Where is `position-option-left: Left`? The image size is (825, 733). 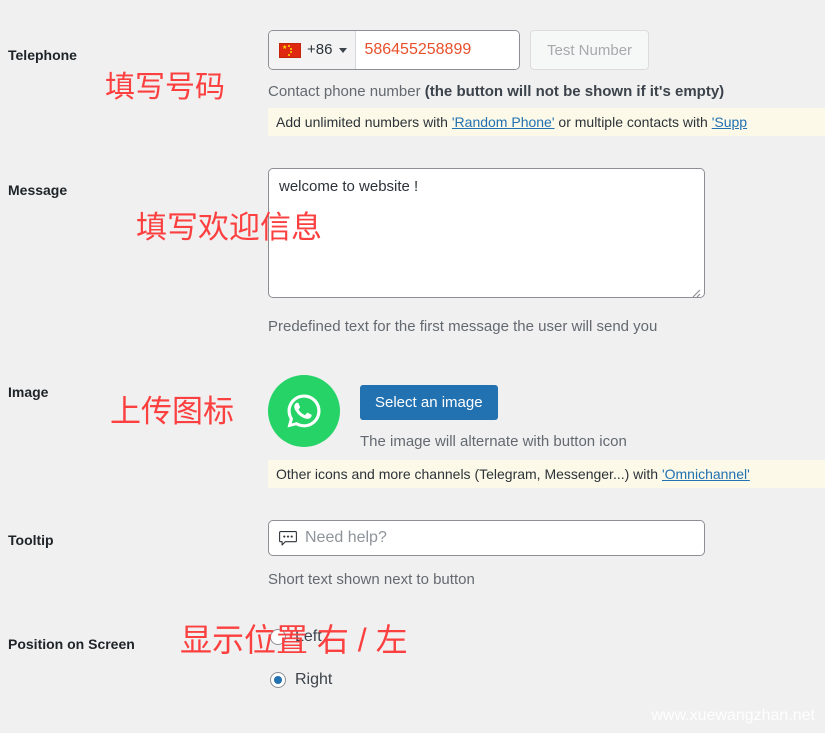
position-option-left: Left is located at coordinates (301, 637).